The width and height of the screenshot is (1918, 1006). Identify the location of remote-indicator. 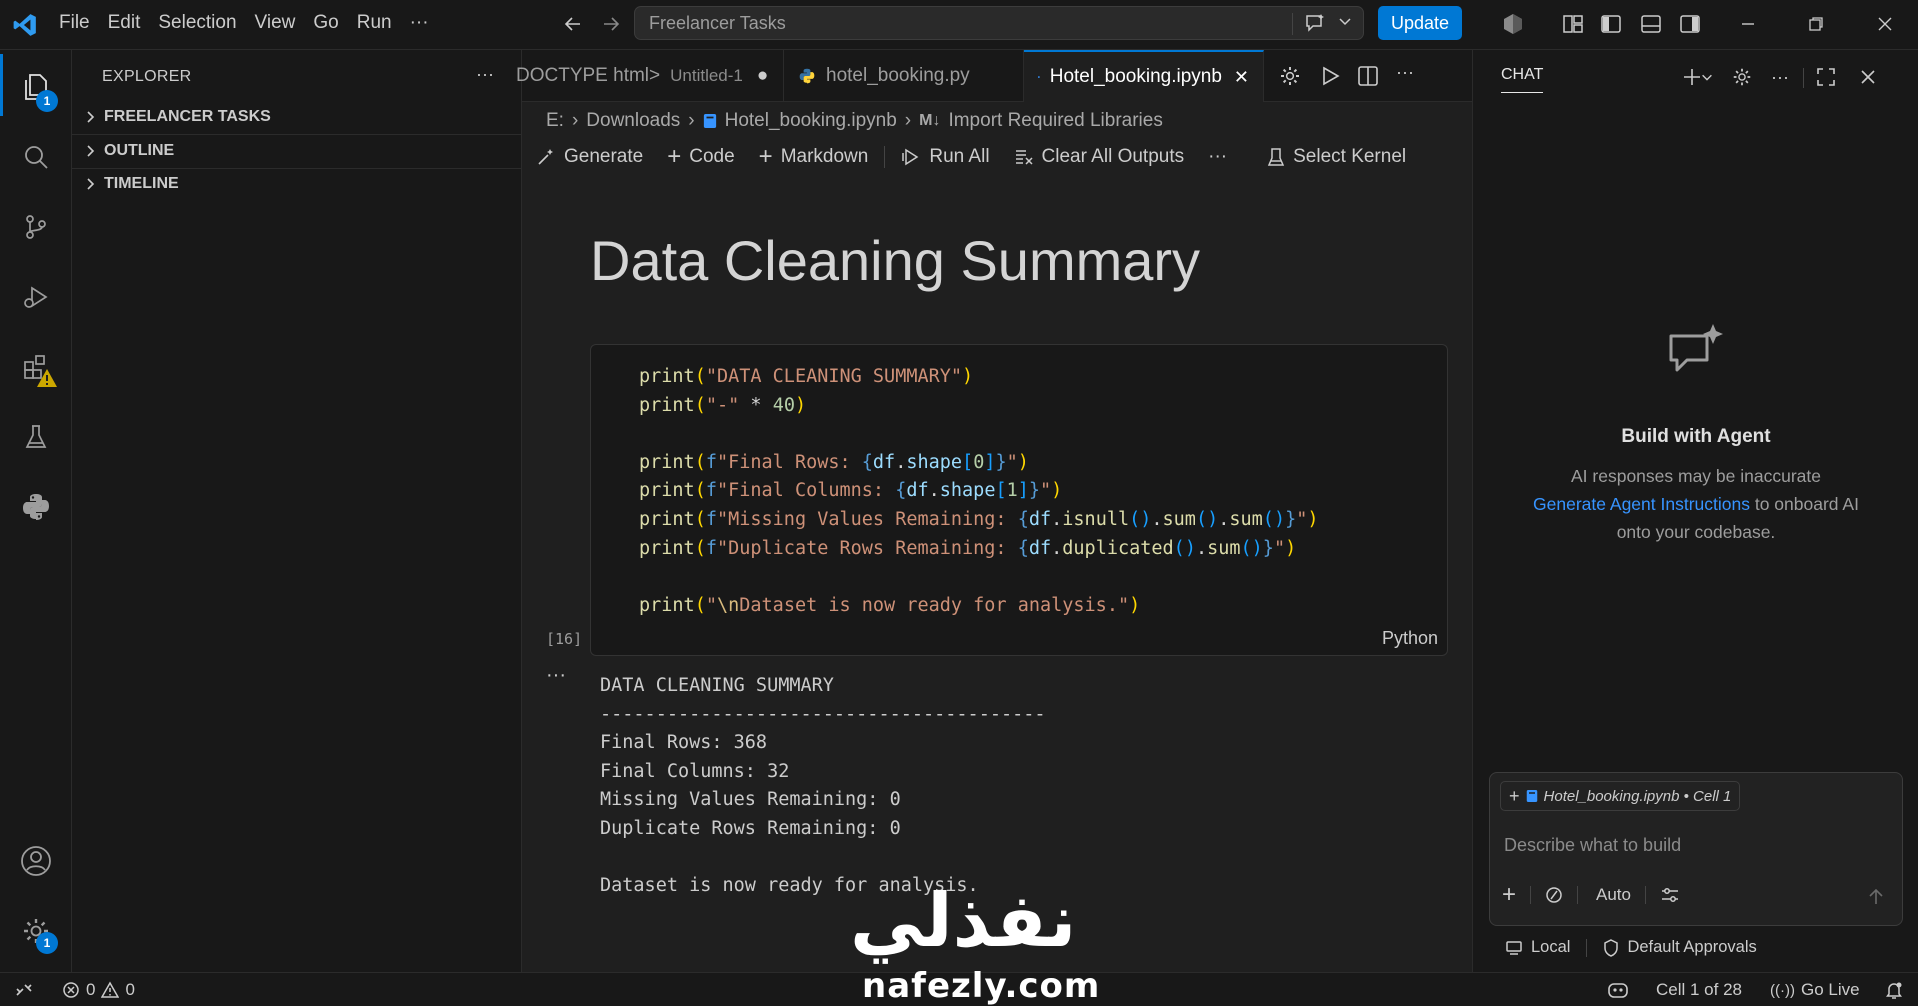
(24, 989).